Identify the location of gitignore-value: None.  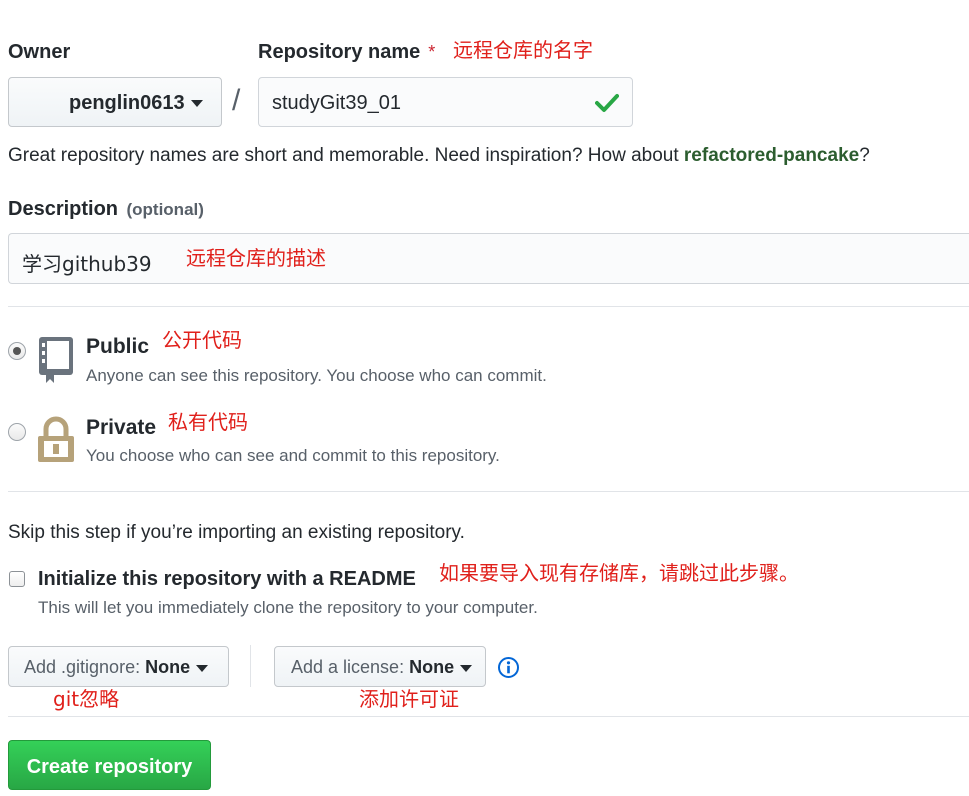
(168, 667).